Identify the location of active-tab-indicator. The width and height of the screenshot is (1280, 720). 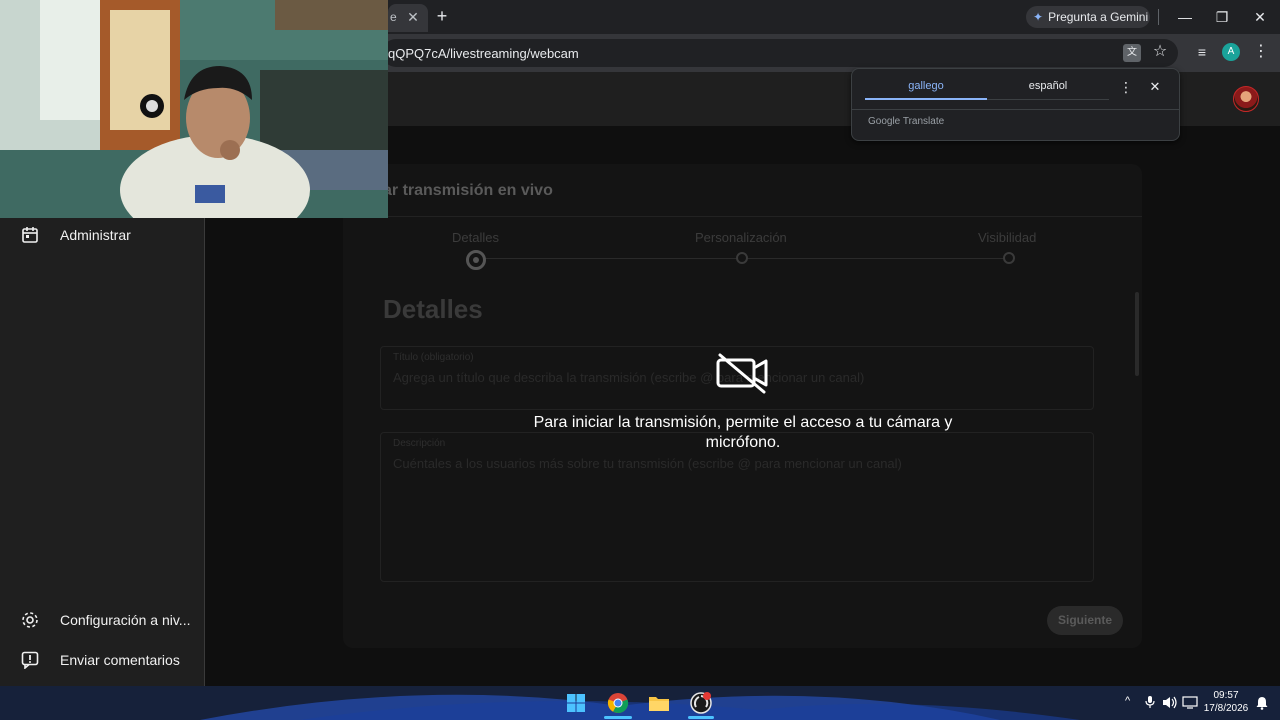
(926, 99).